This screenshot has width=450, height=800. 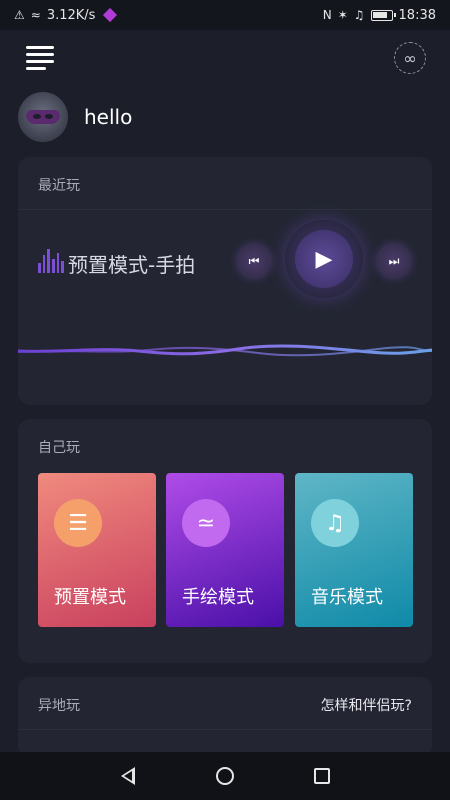 What do you see at coordinates (359, 15) in the screenshot?
I see `mute-icon: ♫` at bounding box center [359, 15].